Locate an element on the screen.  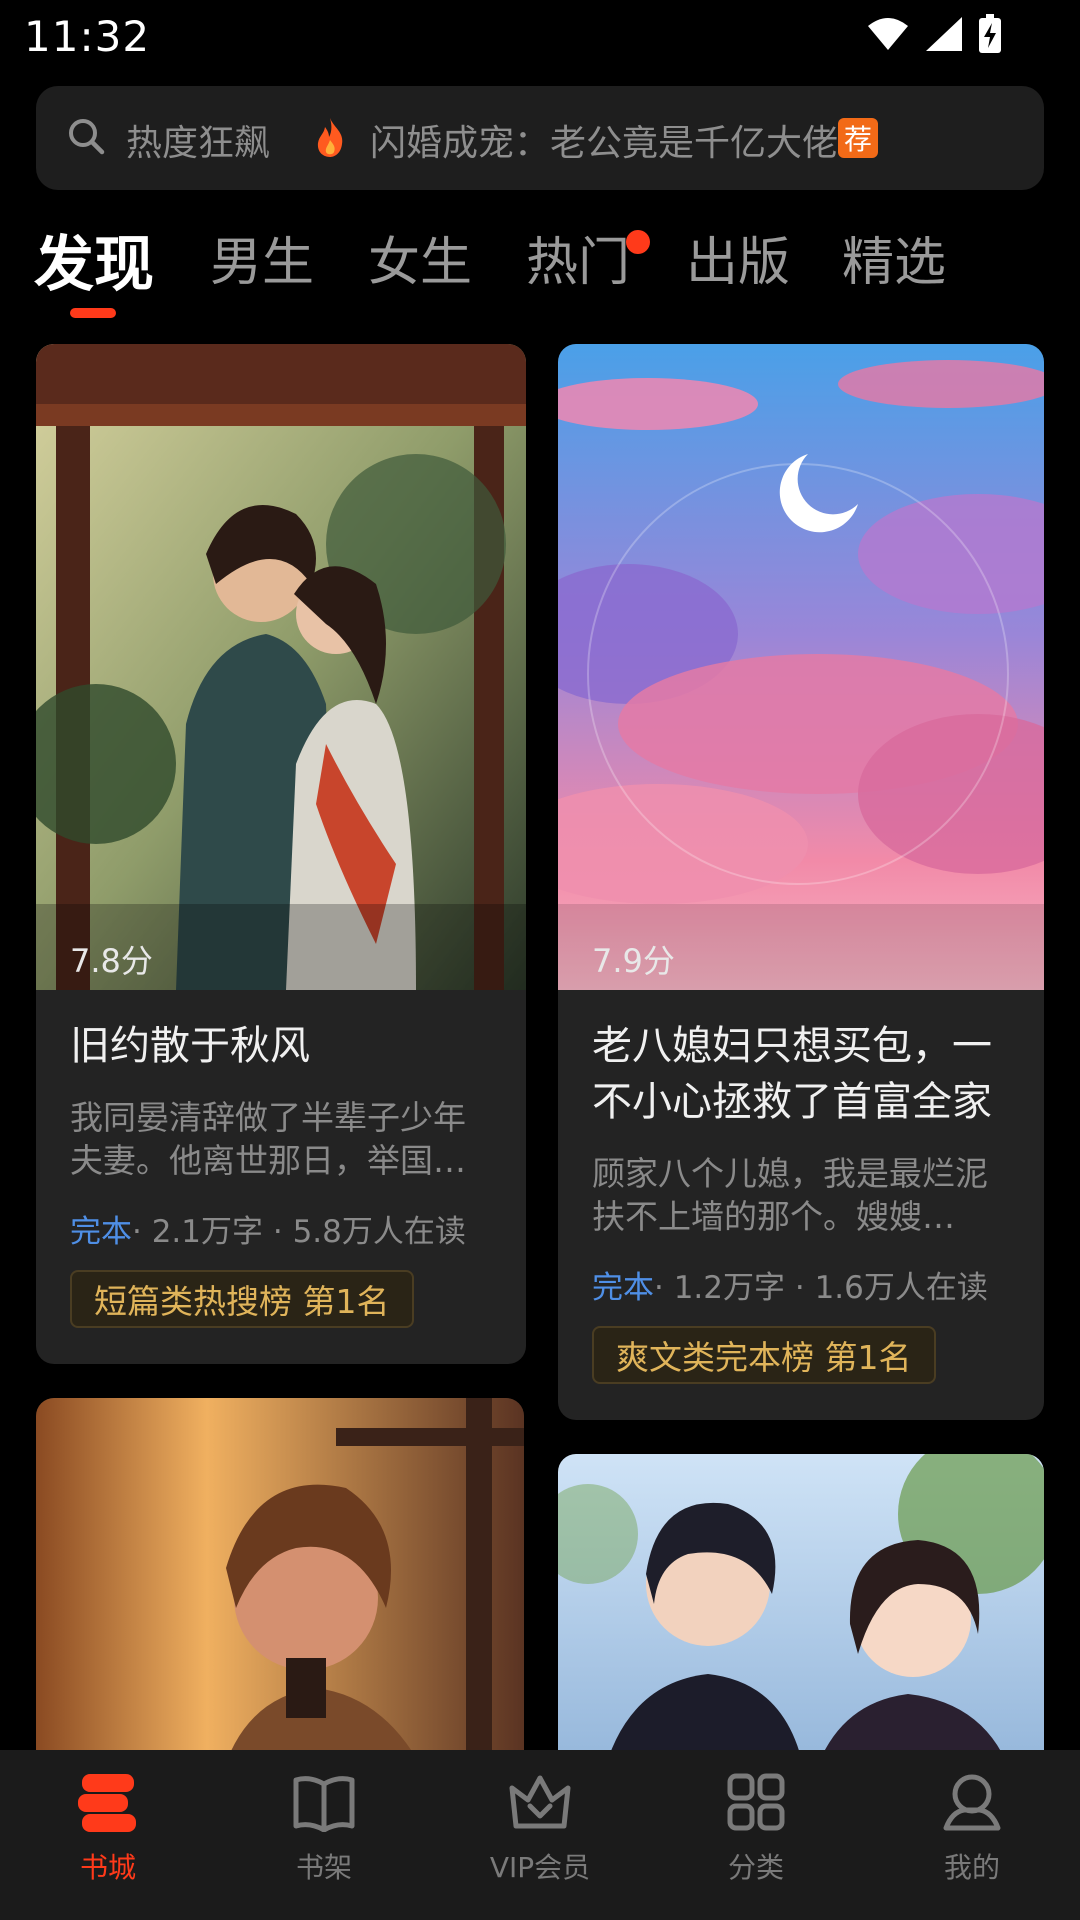
nav-label: 分类 is located at coordinates (755, 1867).